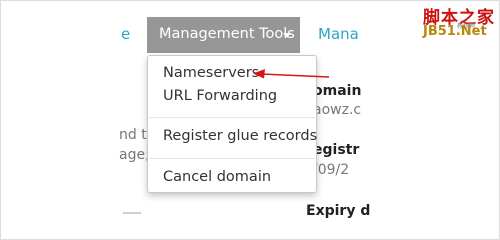 This screenshot has height=240, width=500. Describe the element at coordinates (217, 177) in the screenshot. I see `menu-item-cancel-domain: Cancel domain` at that location.